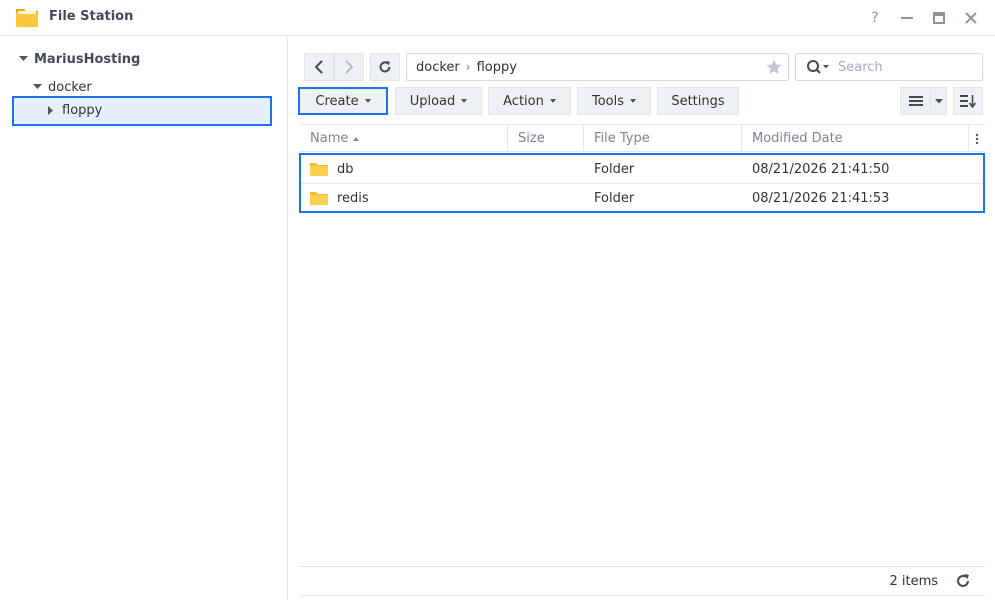  Describe the element at coordinates (339, 198) in the screenshot. I see `name-cell: redis` at that location.